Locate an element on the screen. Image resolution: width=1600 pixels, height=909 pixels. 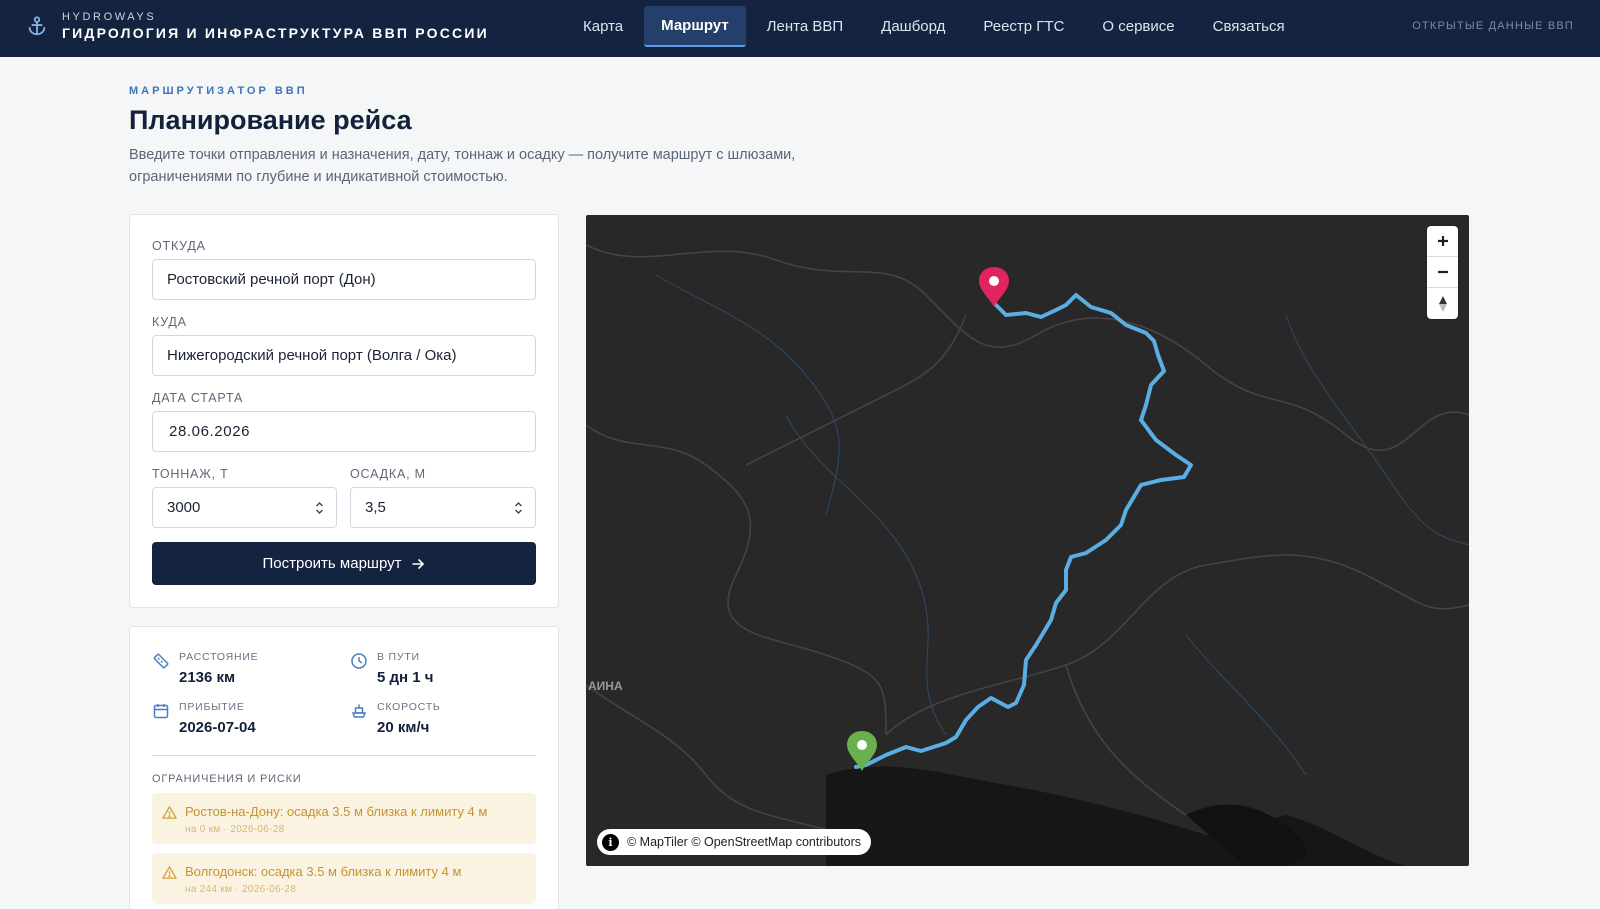
distance-stat: РАССТОЯНИЕ 2136 км is located at coordinates (205, 670).